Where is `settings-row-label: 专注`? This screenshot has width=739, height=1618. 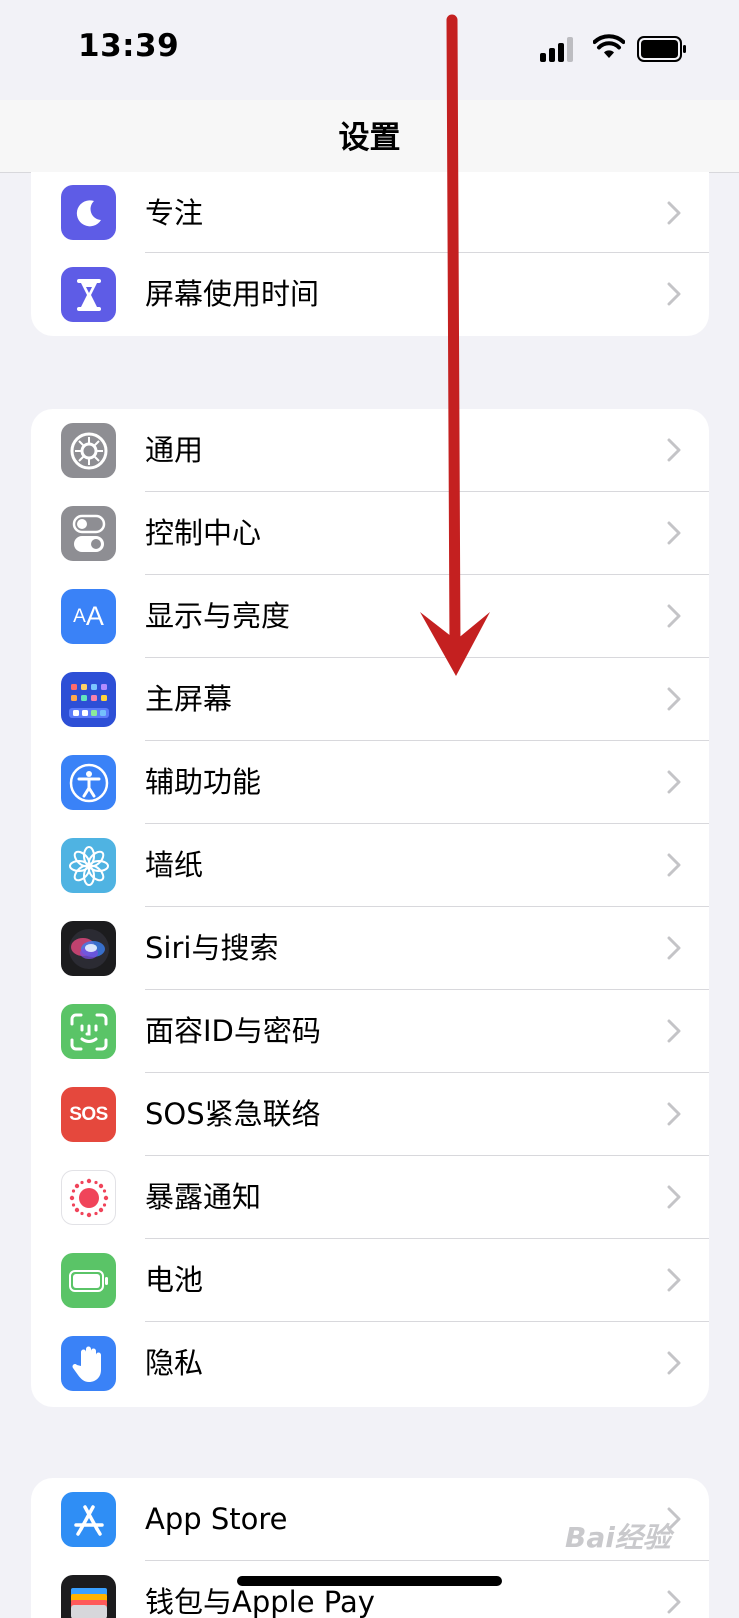 settings-row-label: 专注 is located at coordinates (174, 213).